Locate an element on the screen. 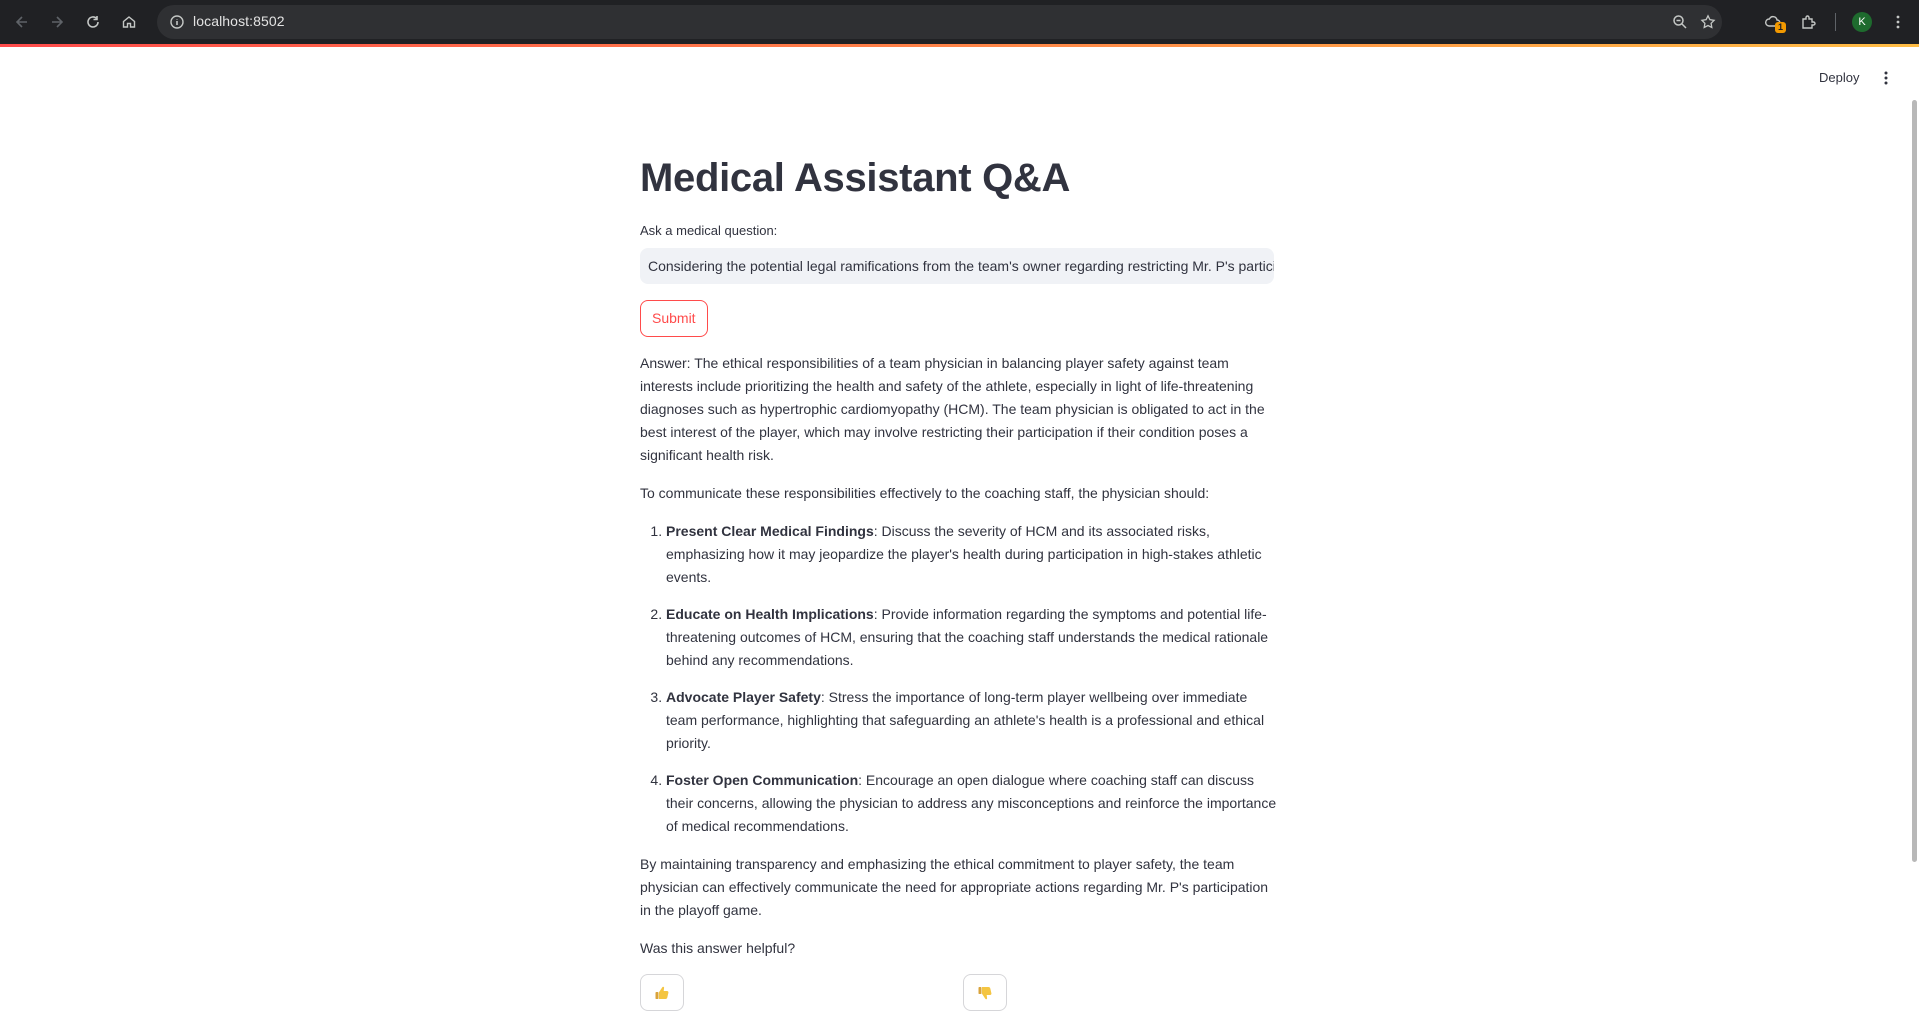 The image size is (1919, 1014). home-button is located at coordinates (129, 22).